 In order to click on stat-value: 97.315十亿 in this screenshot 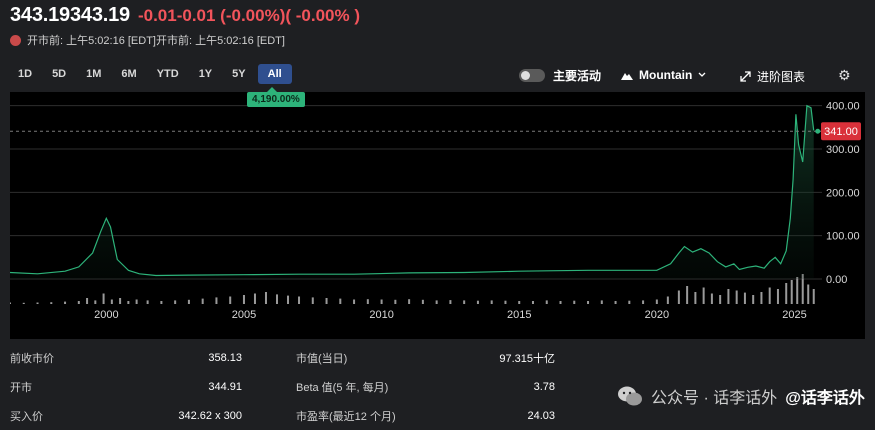, I will do `click(527, 359)`.